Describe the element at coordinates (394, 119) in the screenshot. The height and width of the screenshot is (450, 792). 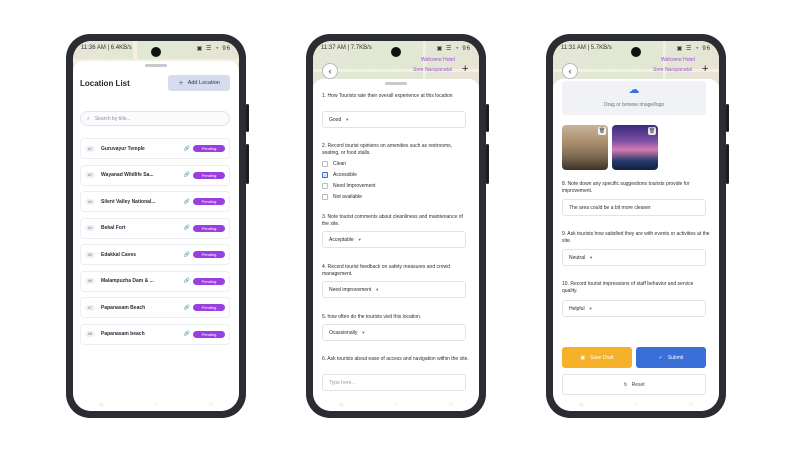
I see `q1-select: Good ▼` at that location.